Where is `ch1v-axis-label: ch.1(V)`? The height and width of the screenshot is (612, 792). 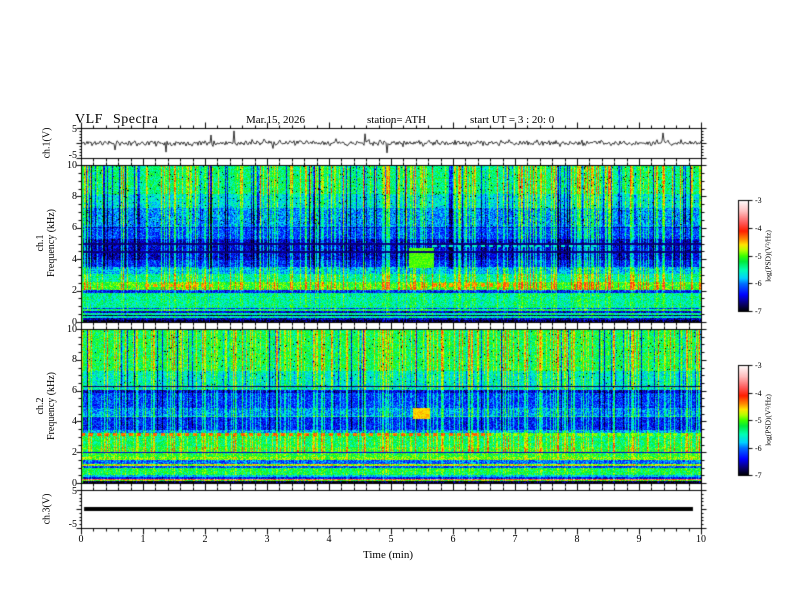
ch1v-axis-label: ch.1(V) is located at coordinates (47, 143).